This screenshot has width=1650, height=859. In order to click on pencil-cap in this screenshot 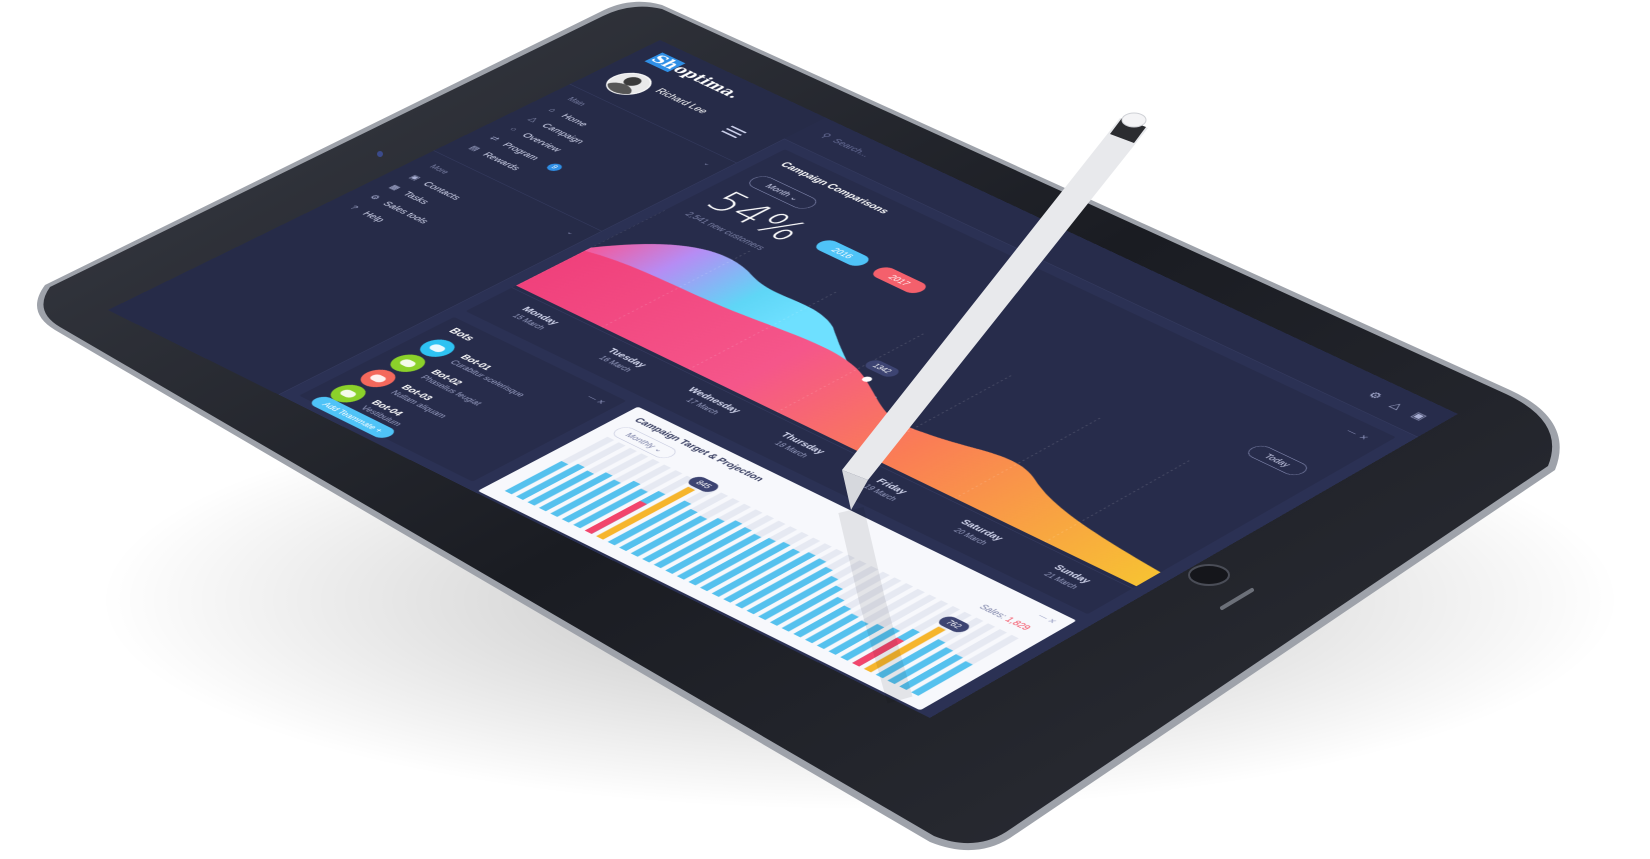, I will do `click(1134, 120)`.